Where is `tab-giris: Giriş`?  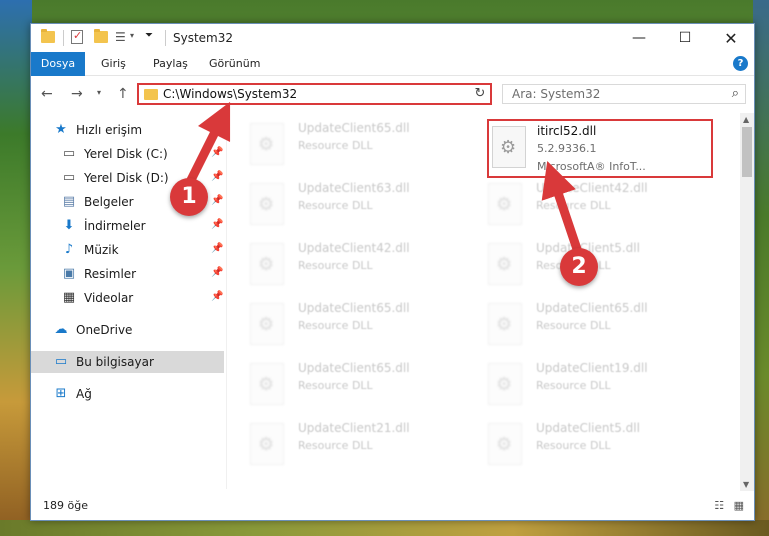 tab-giris: Giriş is located at coordinates (113, 64).